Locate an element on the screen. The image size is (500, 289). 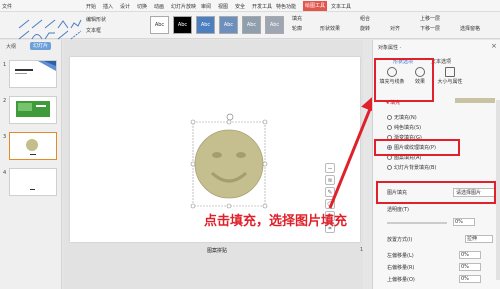
option-label: 幻灯片背景填充(B) is located at coordinates (415, 168).